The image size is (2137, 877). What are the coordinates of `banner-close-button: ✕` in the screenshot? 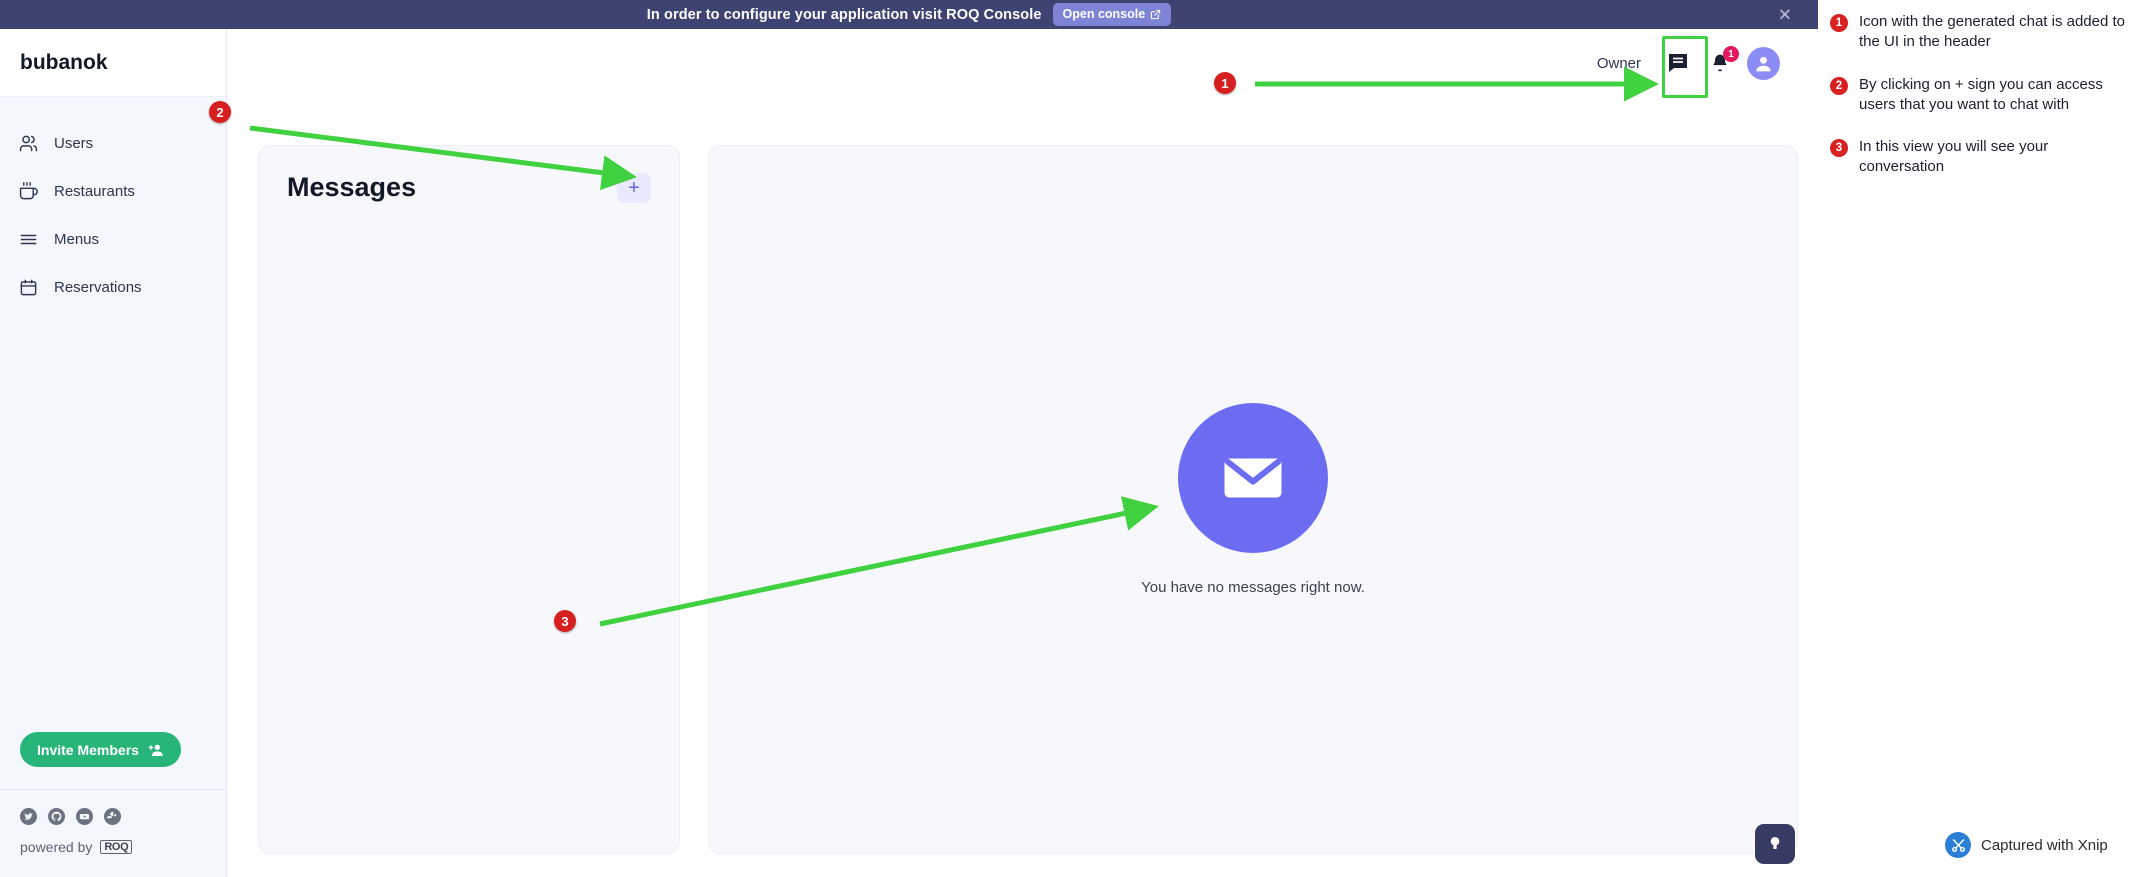 It's located at (1785, 14).